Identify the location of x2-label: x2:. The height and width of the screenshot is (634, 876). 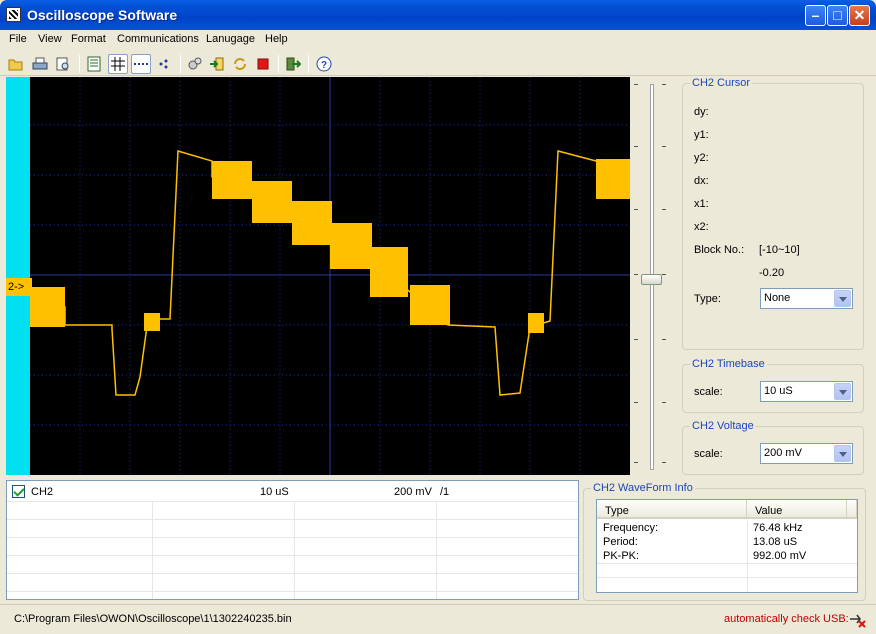
(701, 227).